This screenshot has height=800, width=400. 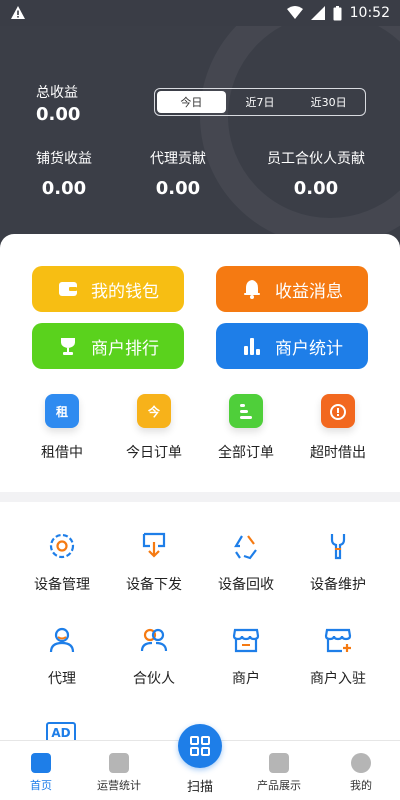 I want to click on qr-scan-icon, so click(x=200, y=746).